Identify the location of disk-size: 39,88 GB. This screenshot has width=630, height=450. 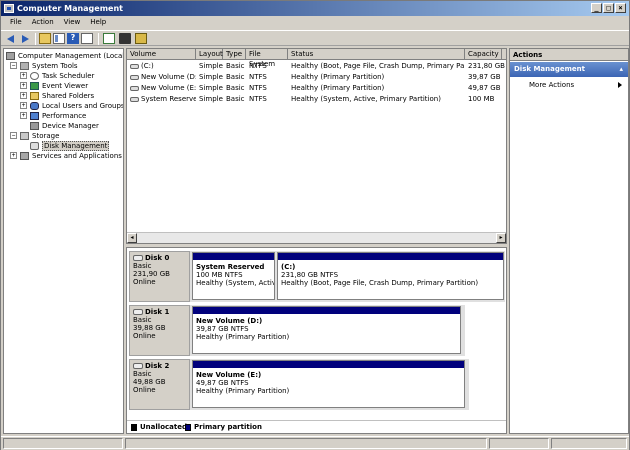
(149, 328).